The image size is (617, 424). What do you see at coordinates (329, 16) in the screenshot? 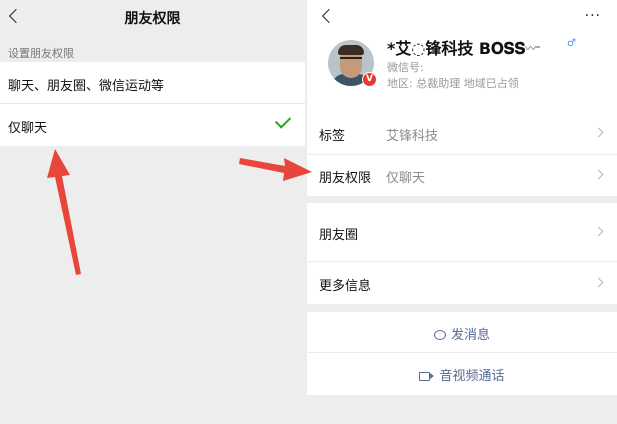
I see `back-arrow-icon` at bounding box center [329, 16].